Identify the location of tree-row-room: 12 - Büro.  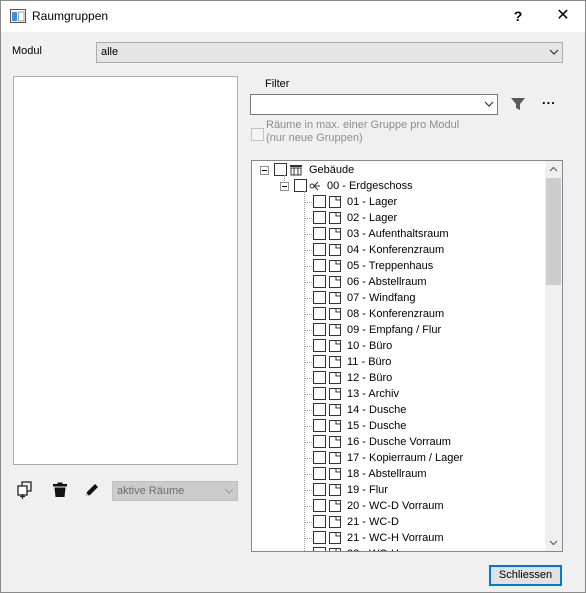
(397, 378).